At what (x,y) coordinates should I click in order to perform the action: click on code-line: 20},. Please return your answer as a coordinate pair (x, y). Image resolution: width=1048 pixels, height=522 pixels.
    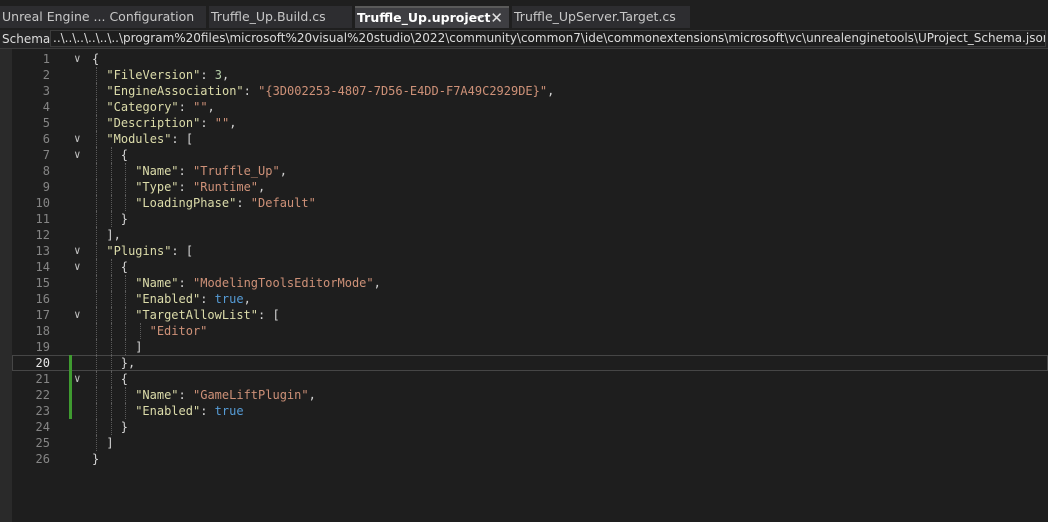
    Looking at the image, I should click on (530, 363).